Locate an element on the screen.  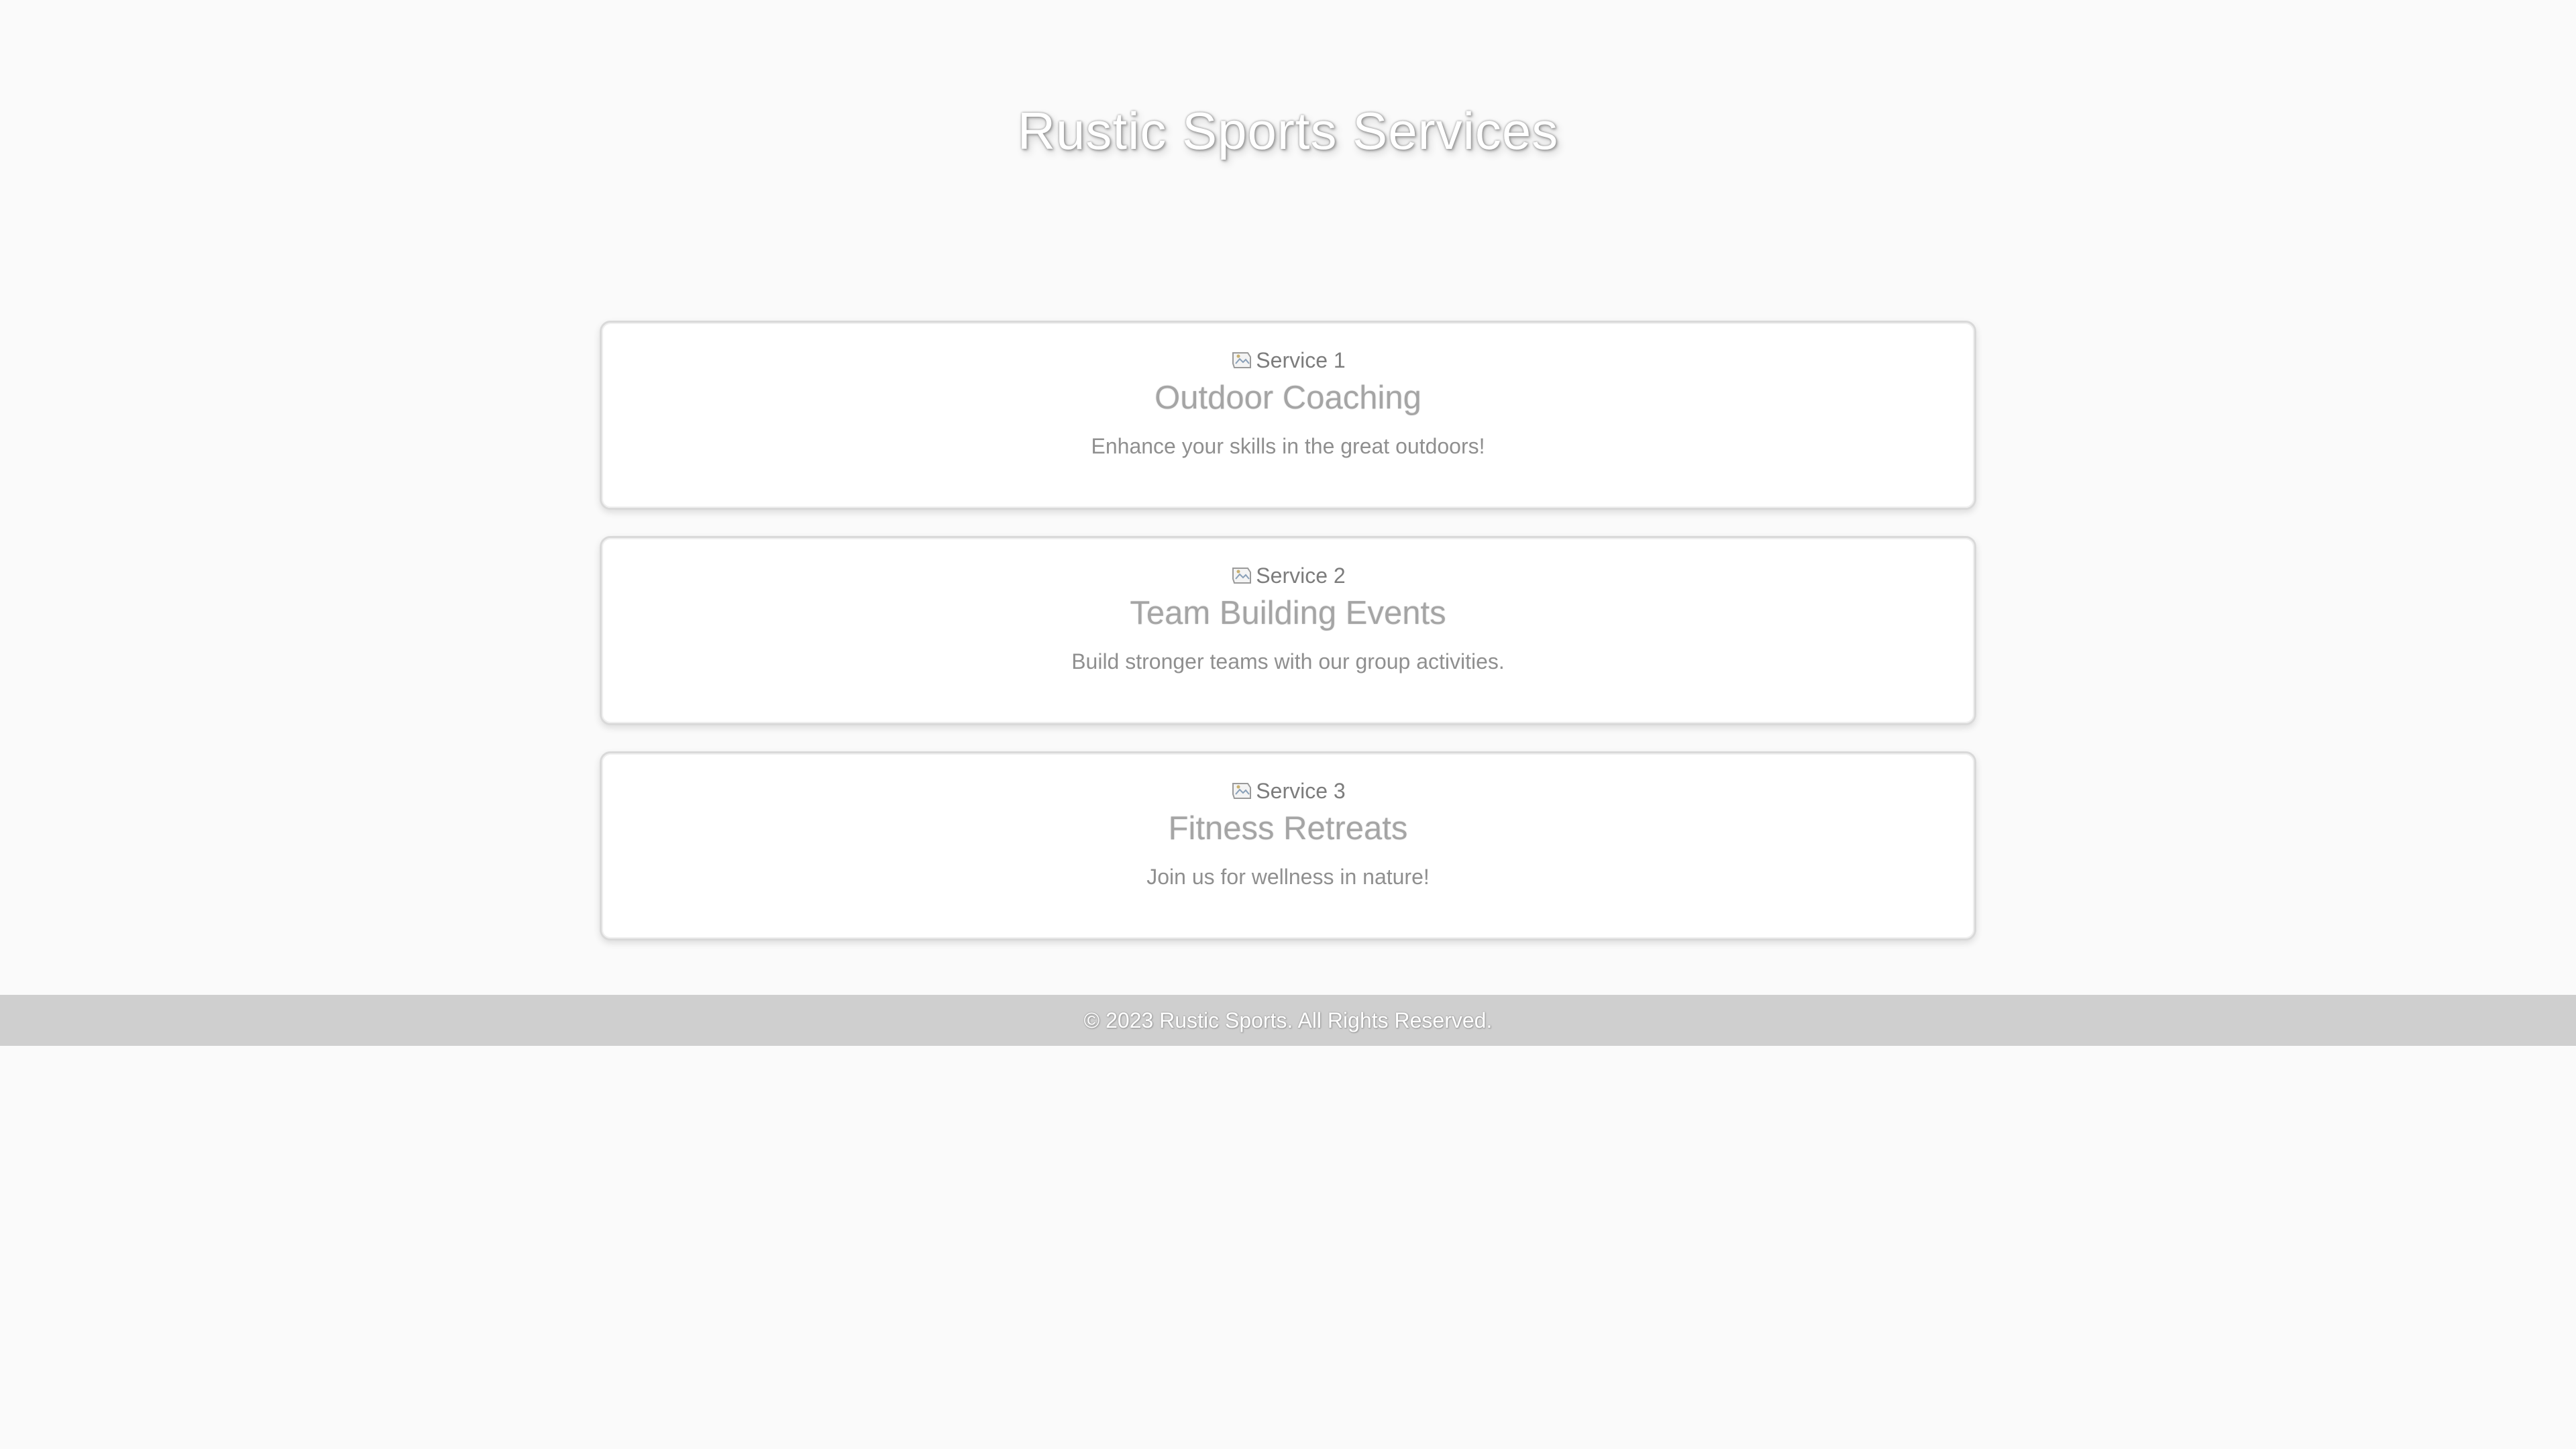
service-image: Service 3 is located at coordinates (1288, 790).